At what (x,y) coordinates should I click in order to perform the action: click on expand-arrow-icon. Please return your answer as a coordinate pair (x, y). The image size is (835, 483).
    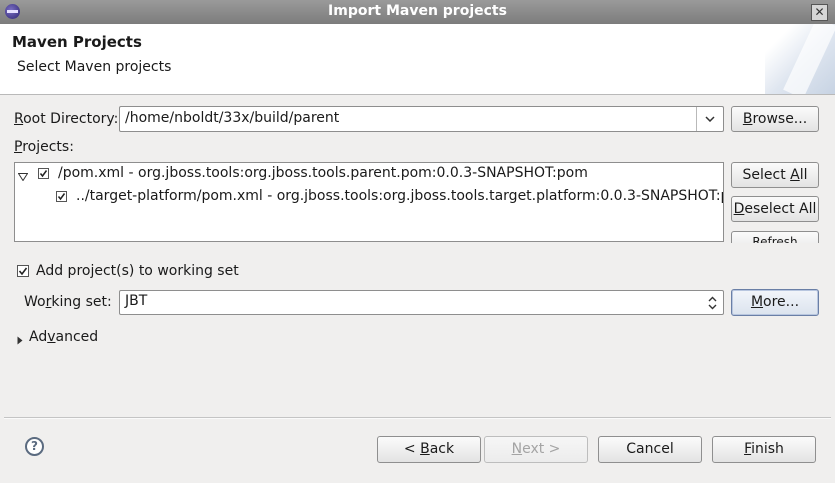
    Looking at the image, I should click on (20, 341).